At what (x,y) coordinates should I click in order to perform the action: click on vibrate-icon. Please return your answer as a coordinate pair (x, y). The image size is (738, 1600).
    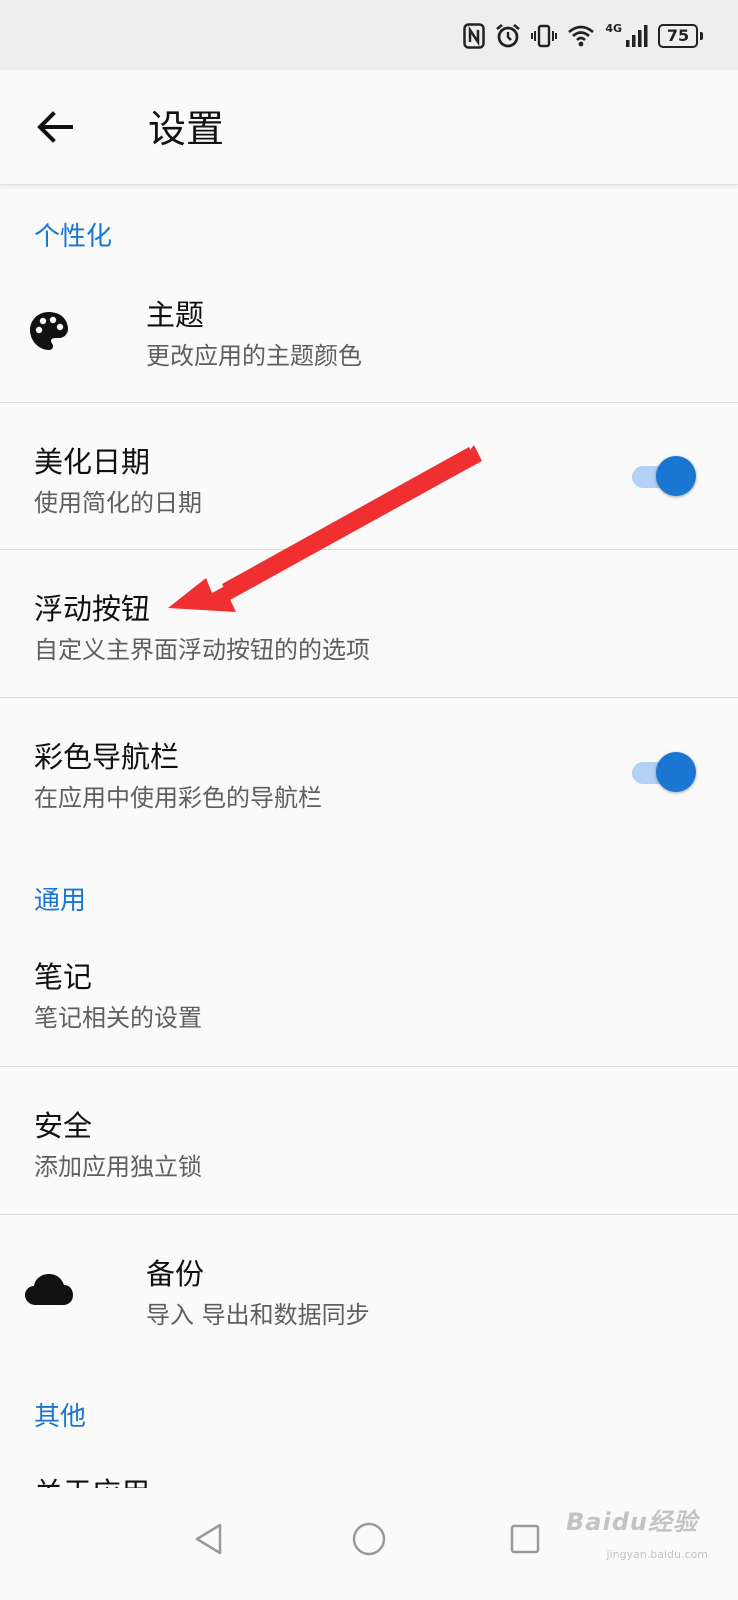
    Looking at the image, I should click on (544, 36).